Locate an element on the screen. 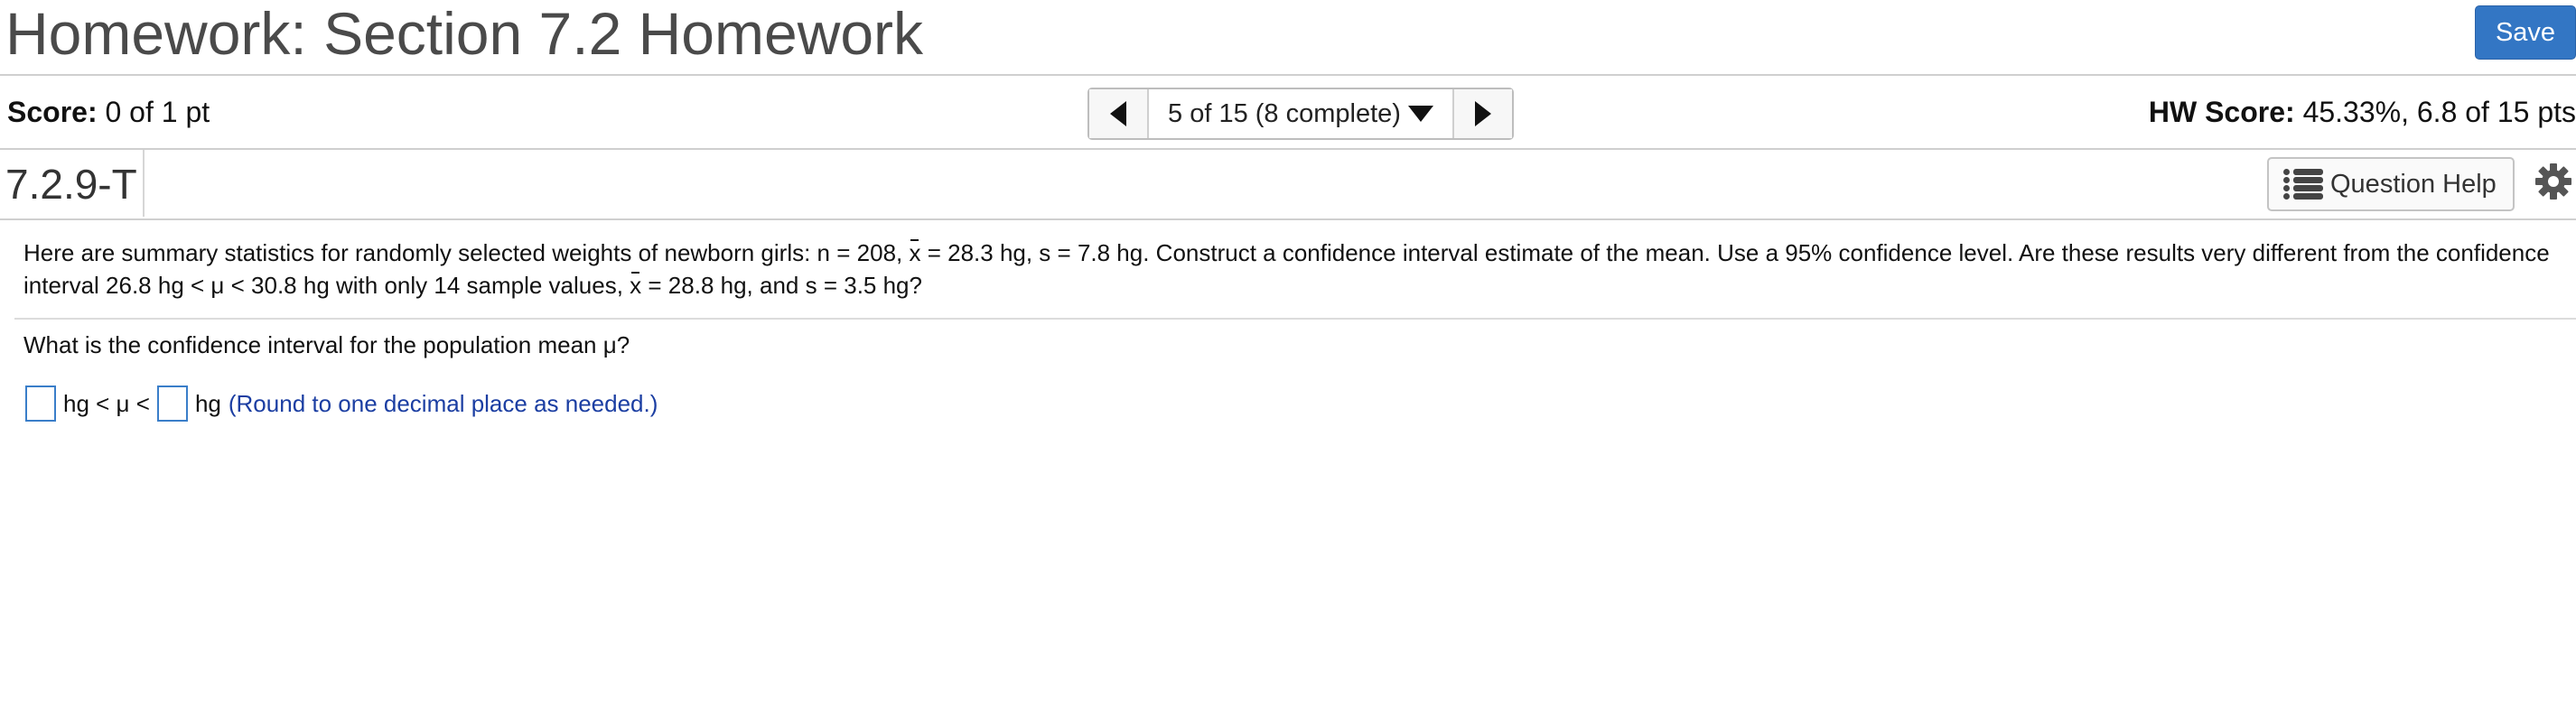 The width and height of the screenshot is (2576, 706). score-display: Score: 0 of 1 pt is located at coordinates (108, 112).